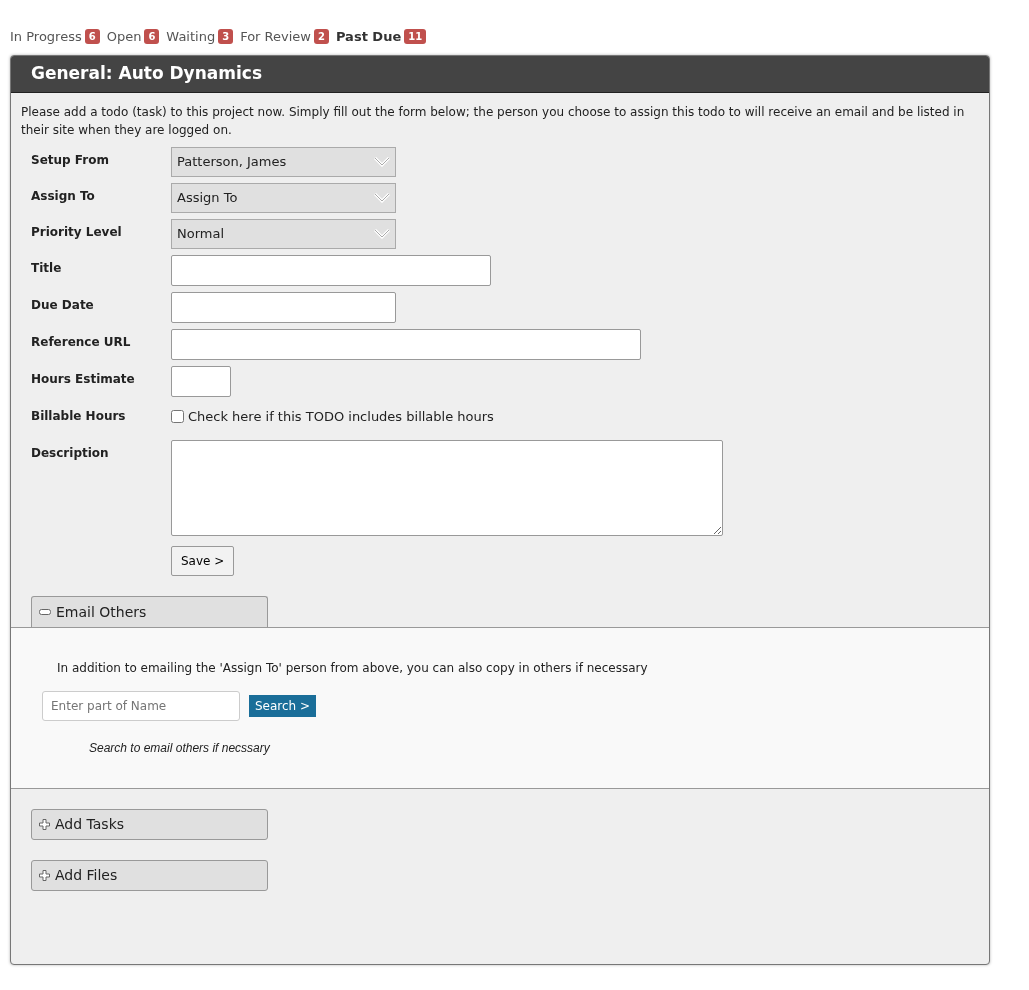  Describe the element at coordinates (81, 342) in the screenshot. I see `field-label: Reference URL` at that location.